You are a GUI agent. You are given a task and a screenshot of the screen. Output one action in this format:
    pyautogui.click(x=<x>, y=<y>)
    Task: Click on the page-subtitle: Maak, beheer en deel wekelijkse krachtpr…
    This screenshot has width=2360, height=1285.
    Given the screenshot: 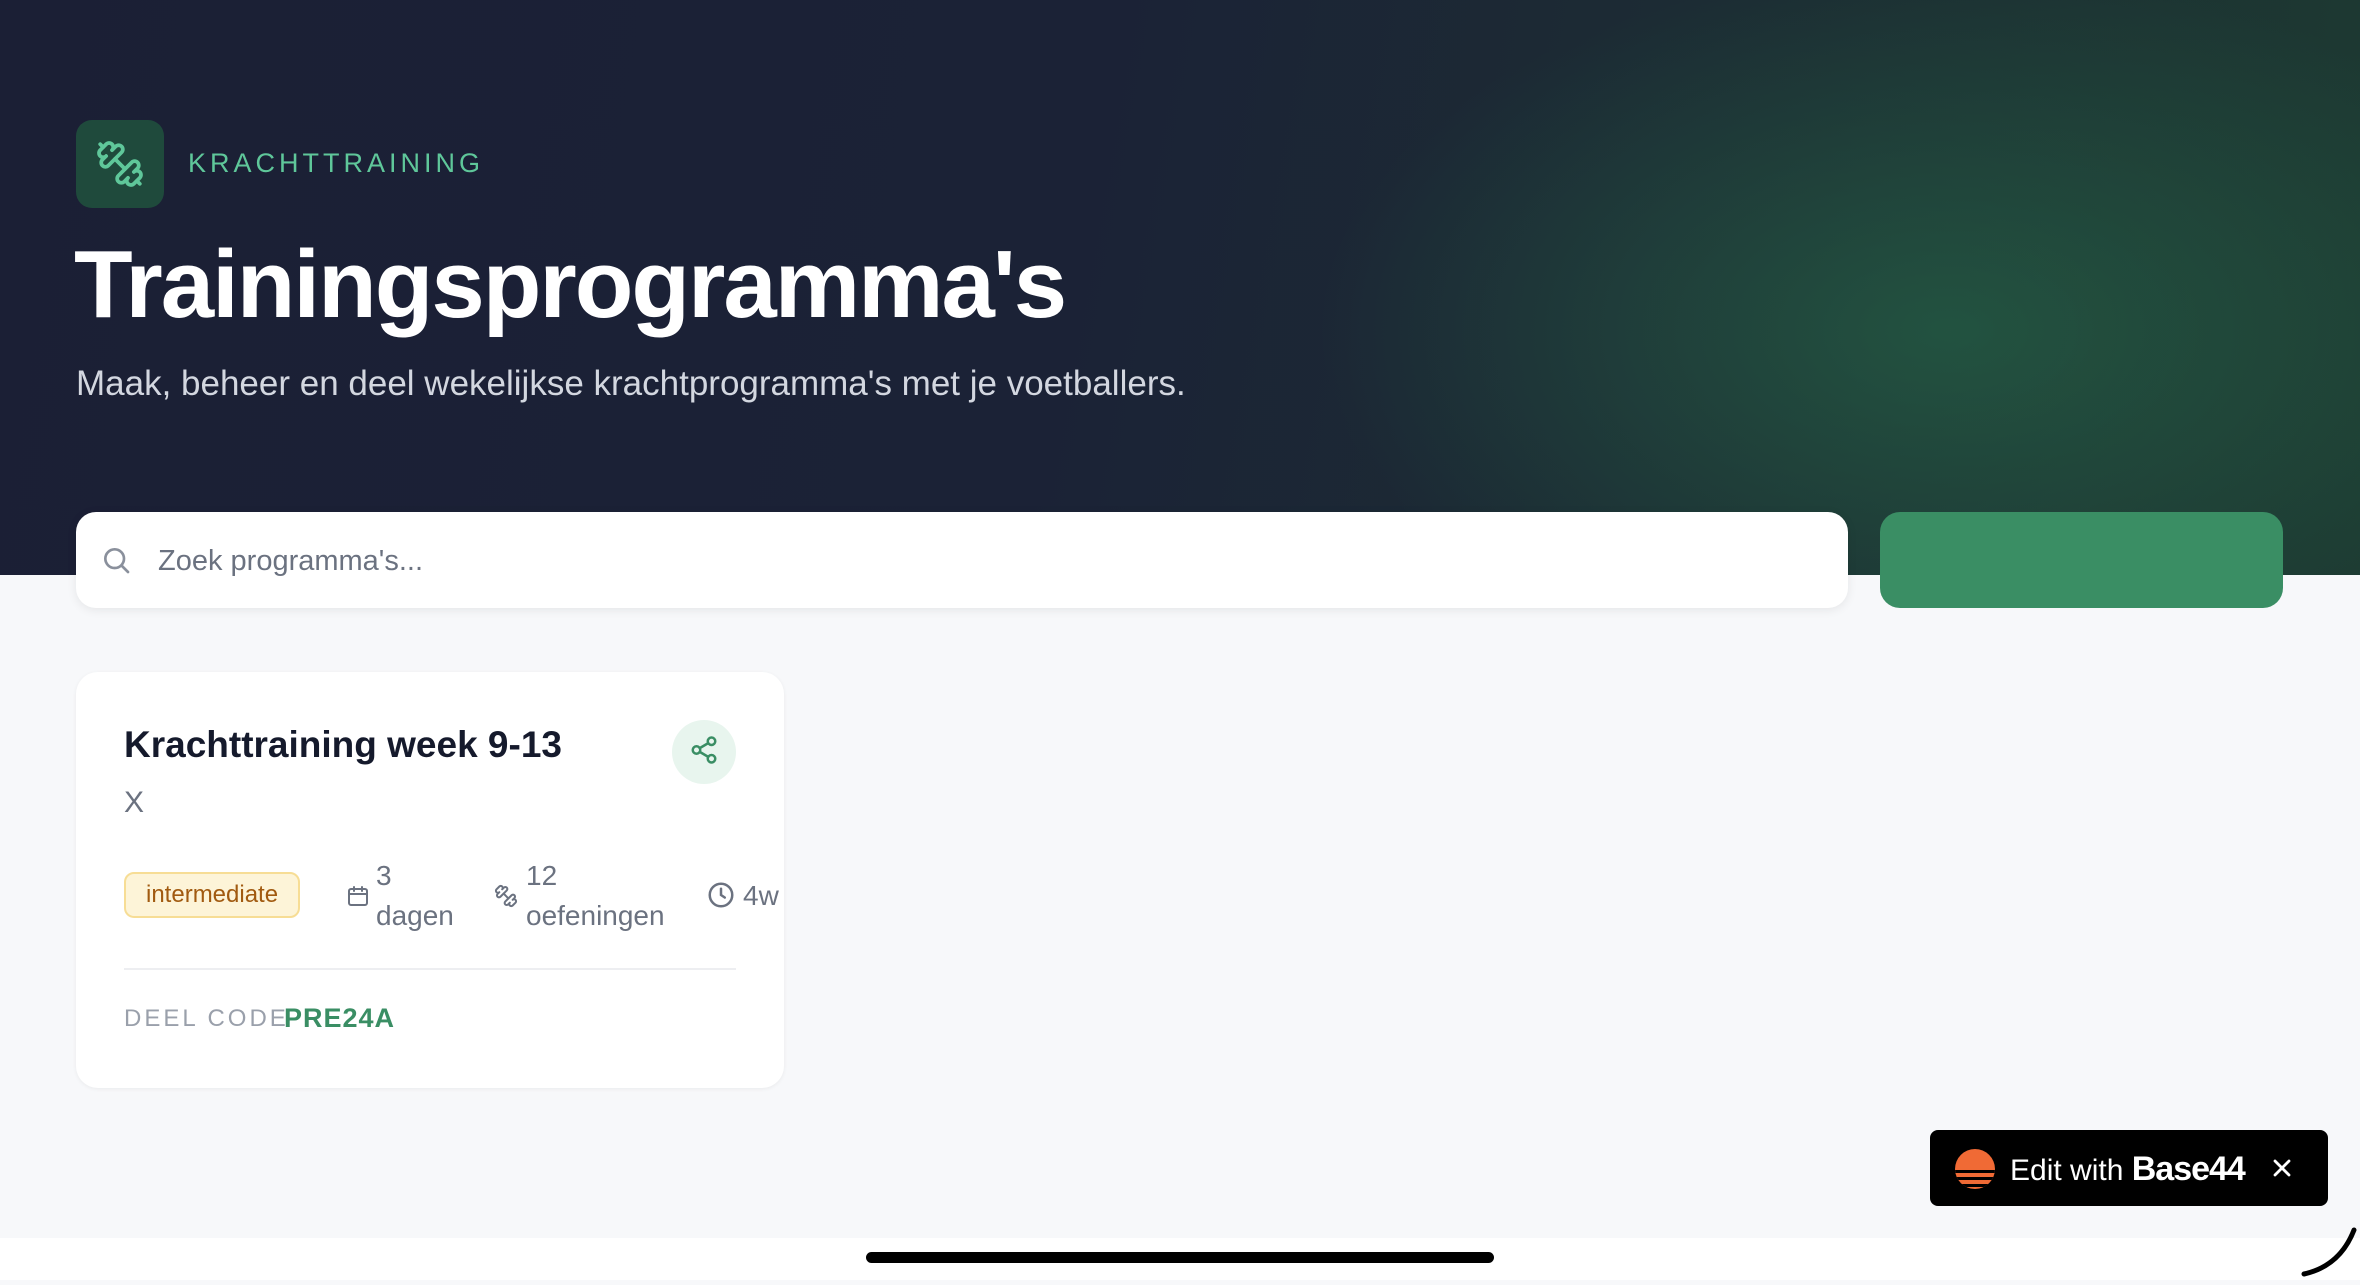 What is the action you would take?
    pyautogui.click(x=631, y=383)
    